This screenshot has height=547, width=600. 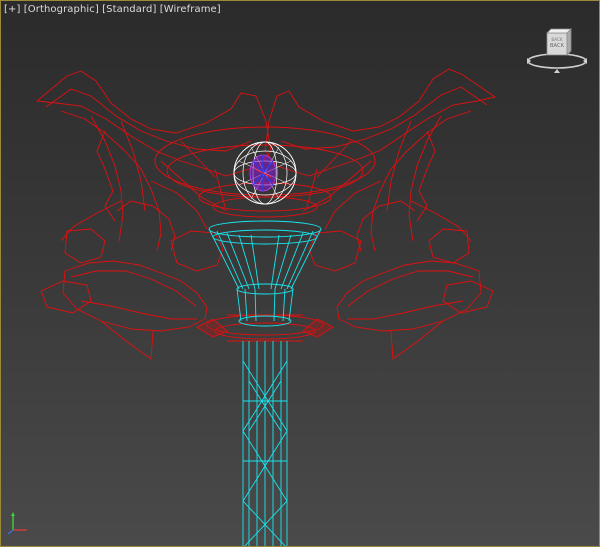 I want to click on viewcube-face-label-top: BACK, so click(x=557, y=39).